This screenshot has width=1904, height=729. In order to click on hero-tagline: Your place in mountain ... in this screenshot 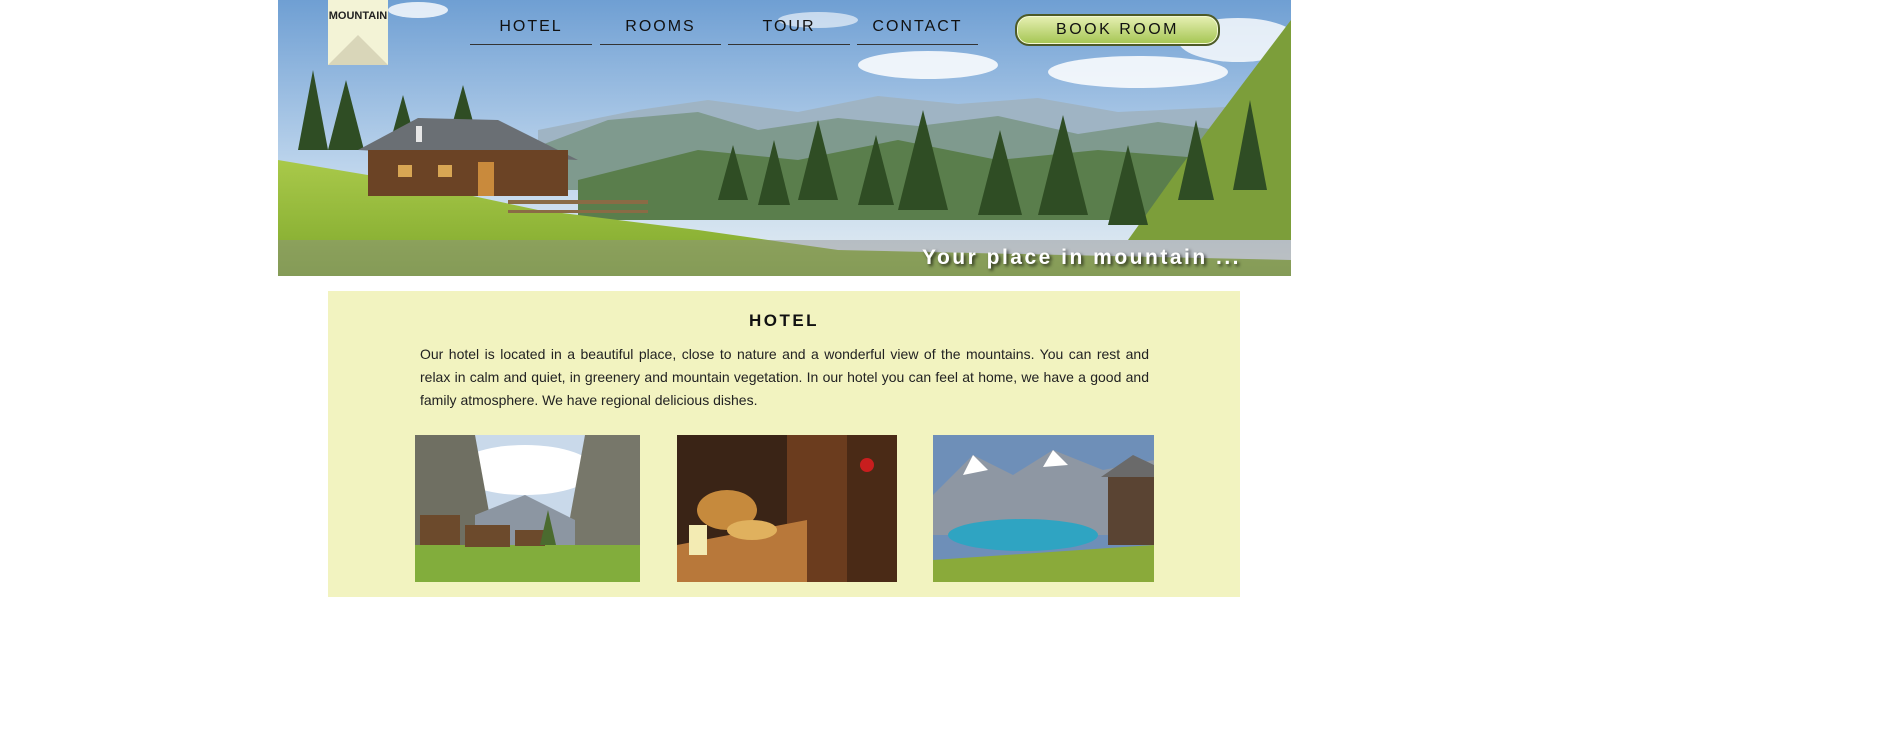, I will do `click(1081, 257)`.